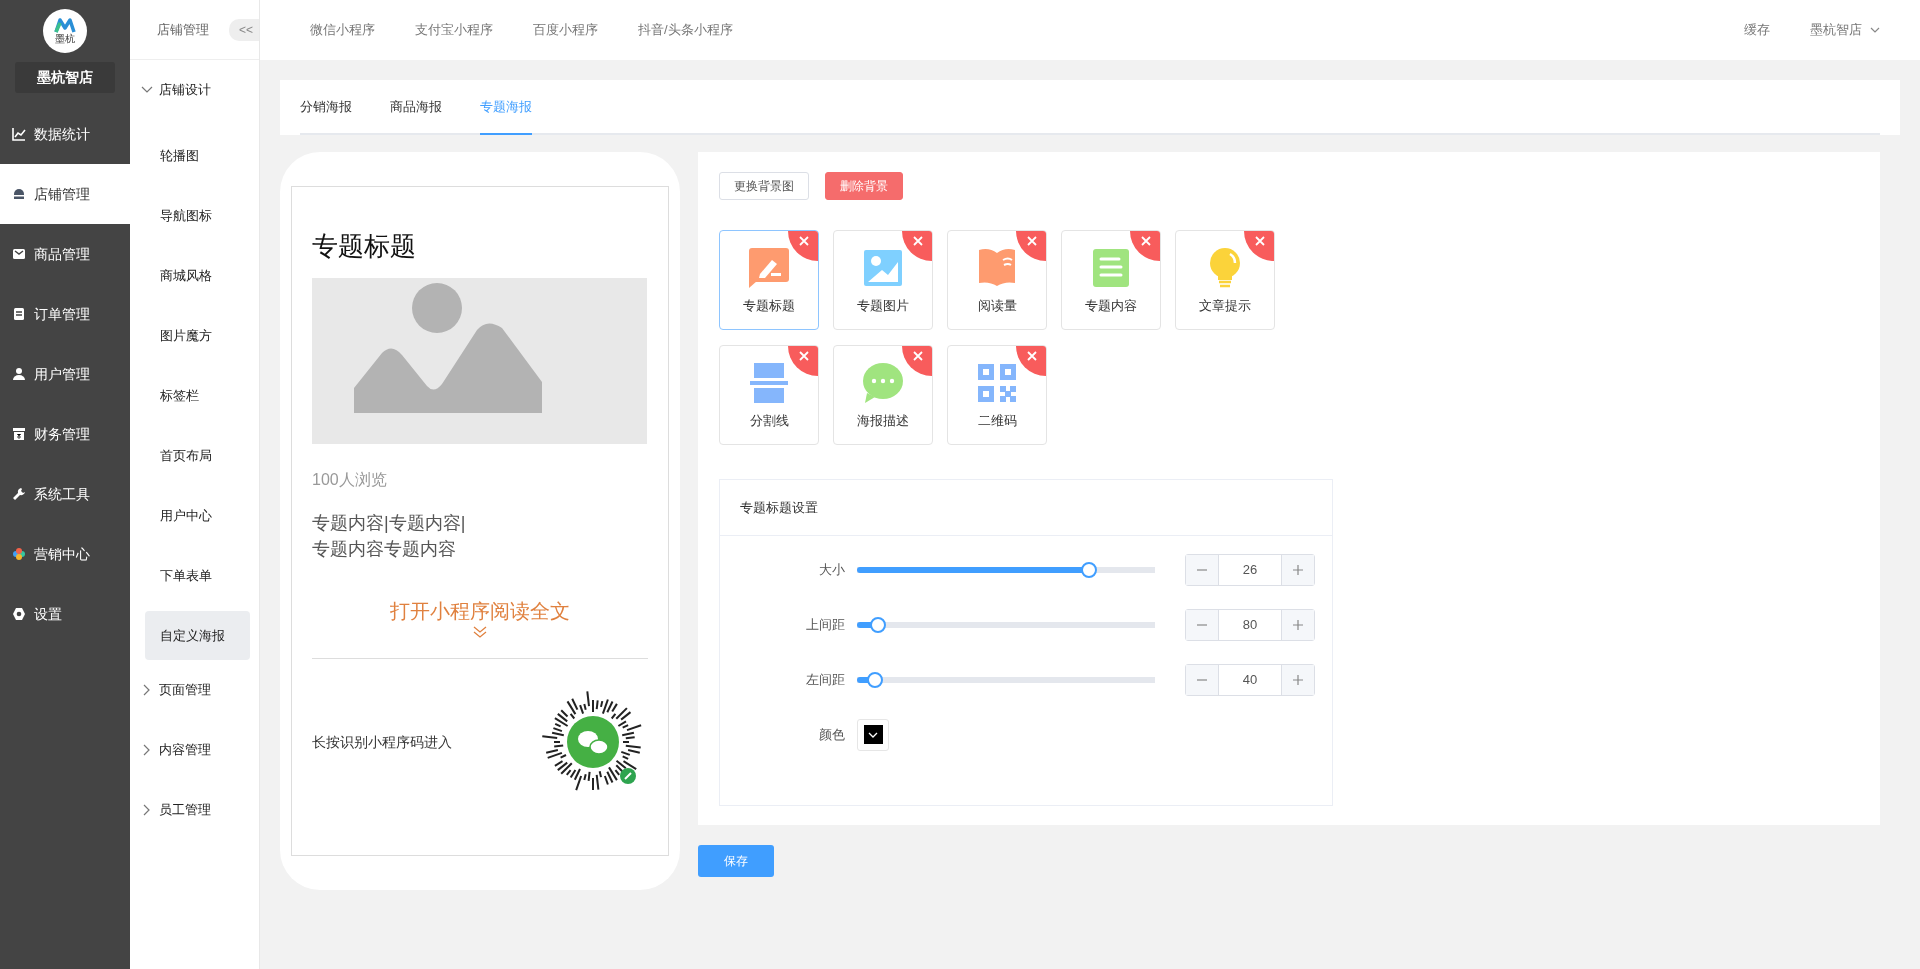 This screenshot has height=969, width=1920. I want to click on component-tile: 二维码, so click(997, 395).